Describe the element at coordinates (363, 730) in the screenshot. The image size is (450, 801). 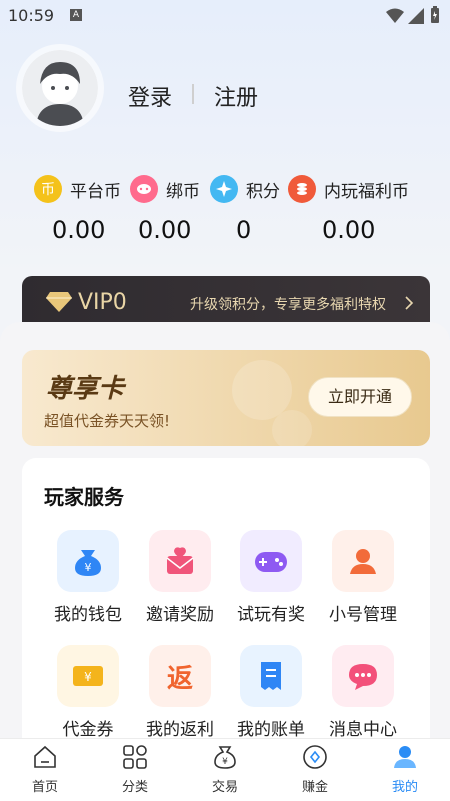
I see `service-label: 消息中心` at that location.